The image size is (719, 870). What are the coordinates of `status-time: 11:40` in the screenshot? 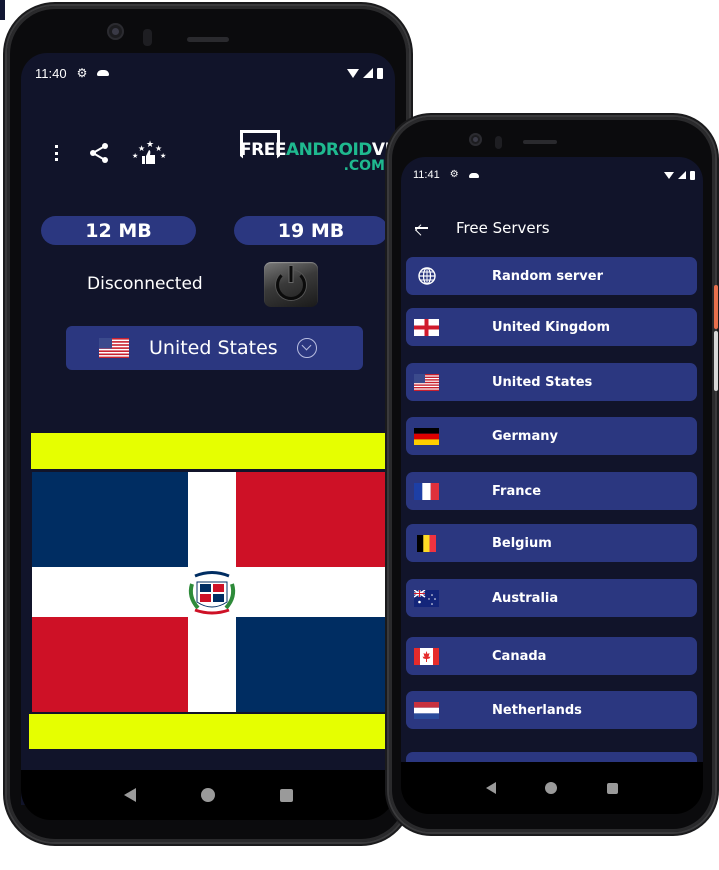 It's located at (51, 73).